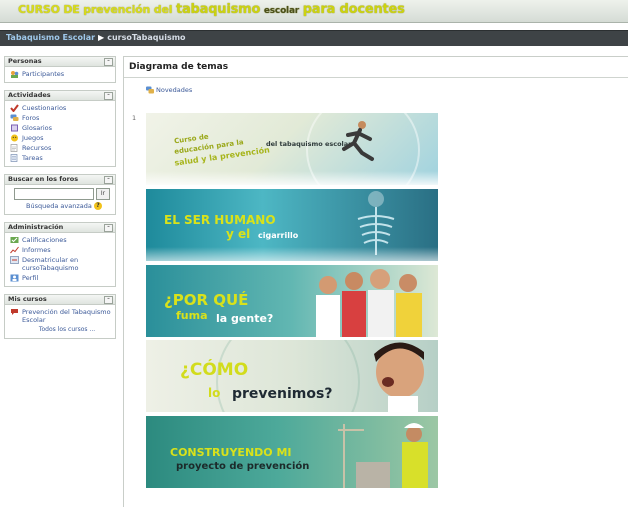 This screenshot has width=628, height=509. I want to click on banner4-line1: ¿CÓMO, so click(214, 370).